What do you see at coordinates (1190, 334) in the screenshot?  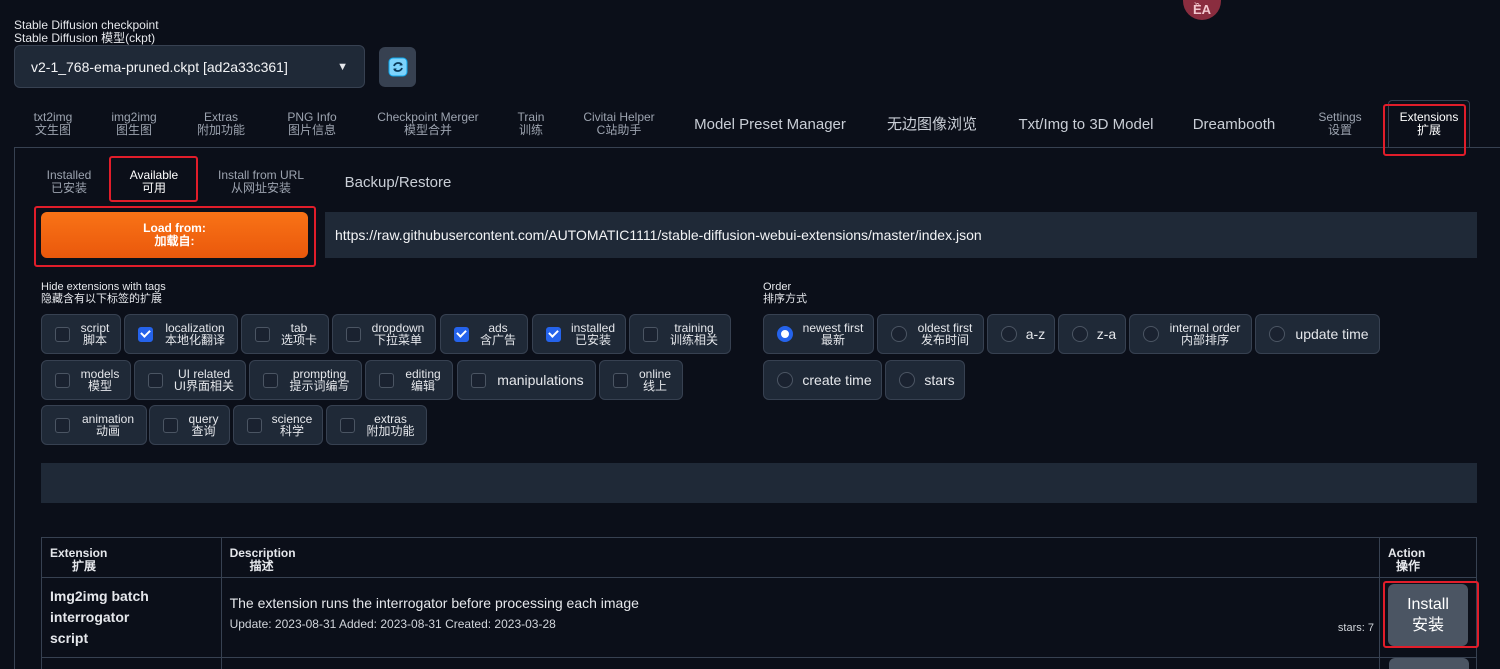 I see `order-radio-internal-order: internal order 内部排序` at bounding box center [1190, 334].